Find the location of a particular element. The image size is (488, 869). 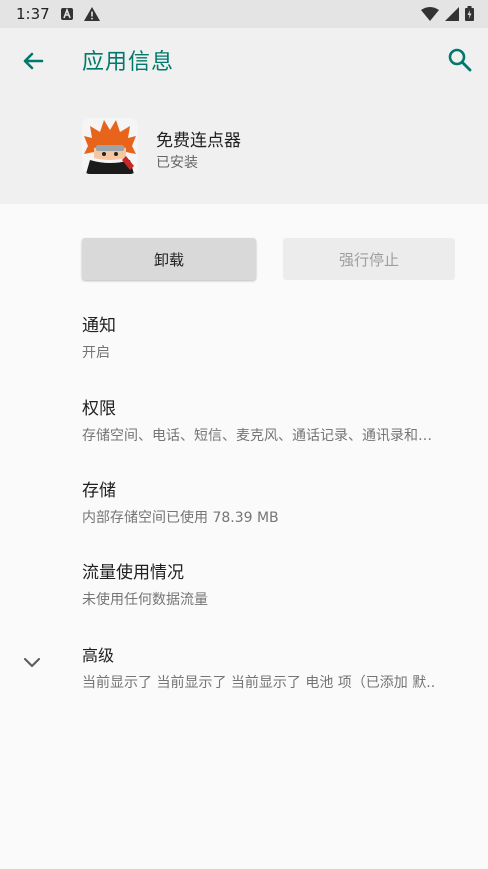

list-item-data-usage: 流量使用情况 未使用任何数据流量 is located at coordinates (277, 583).